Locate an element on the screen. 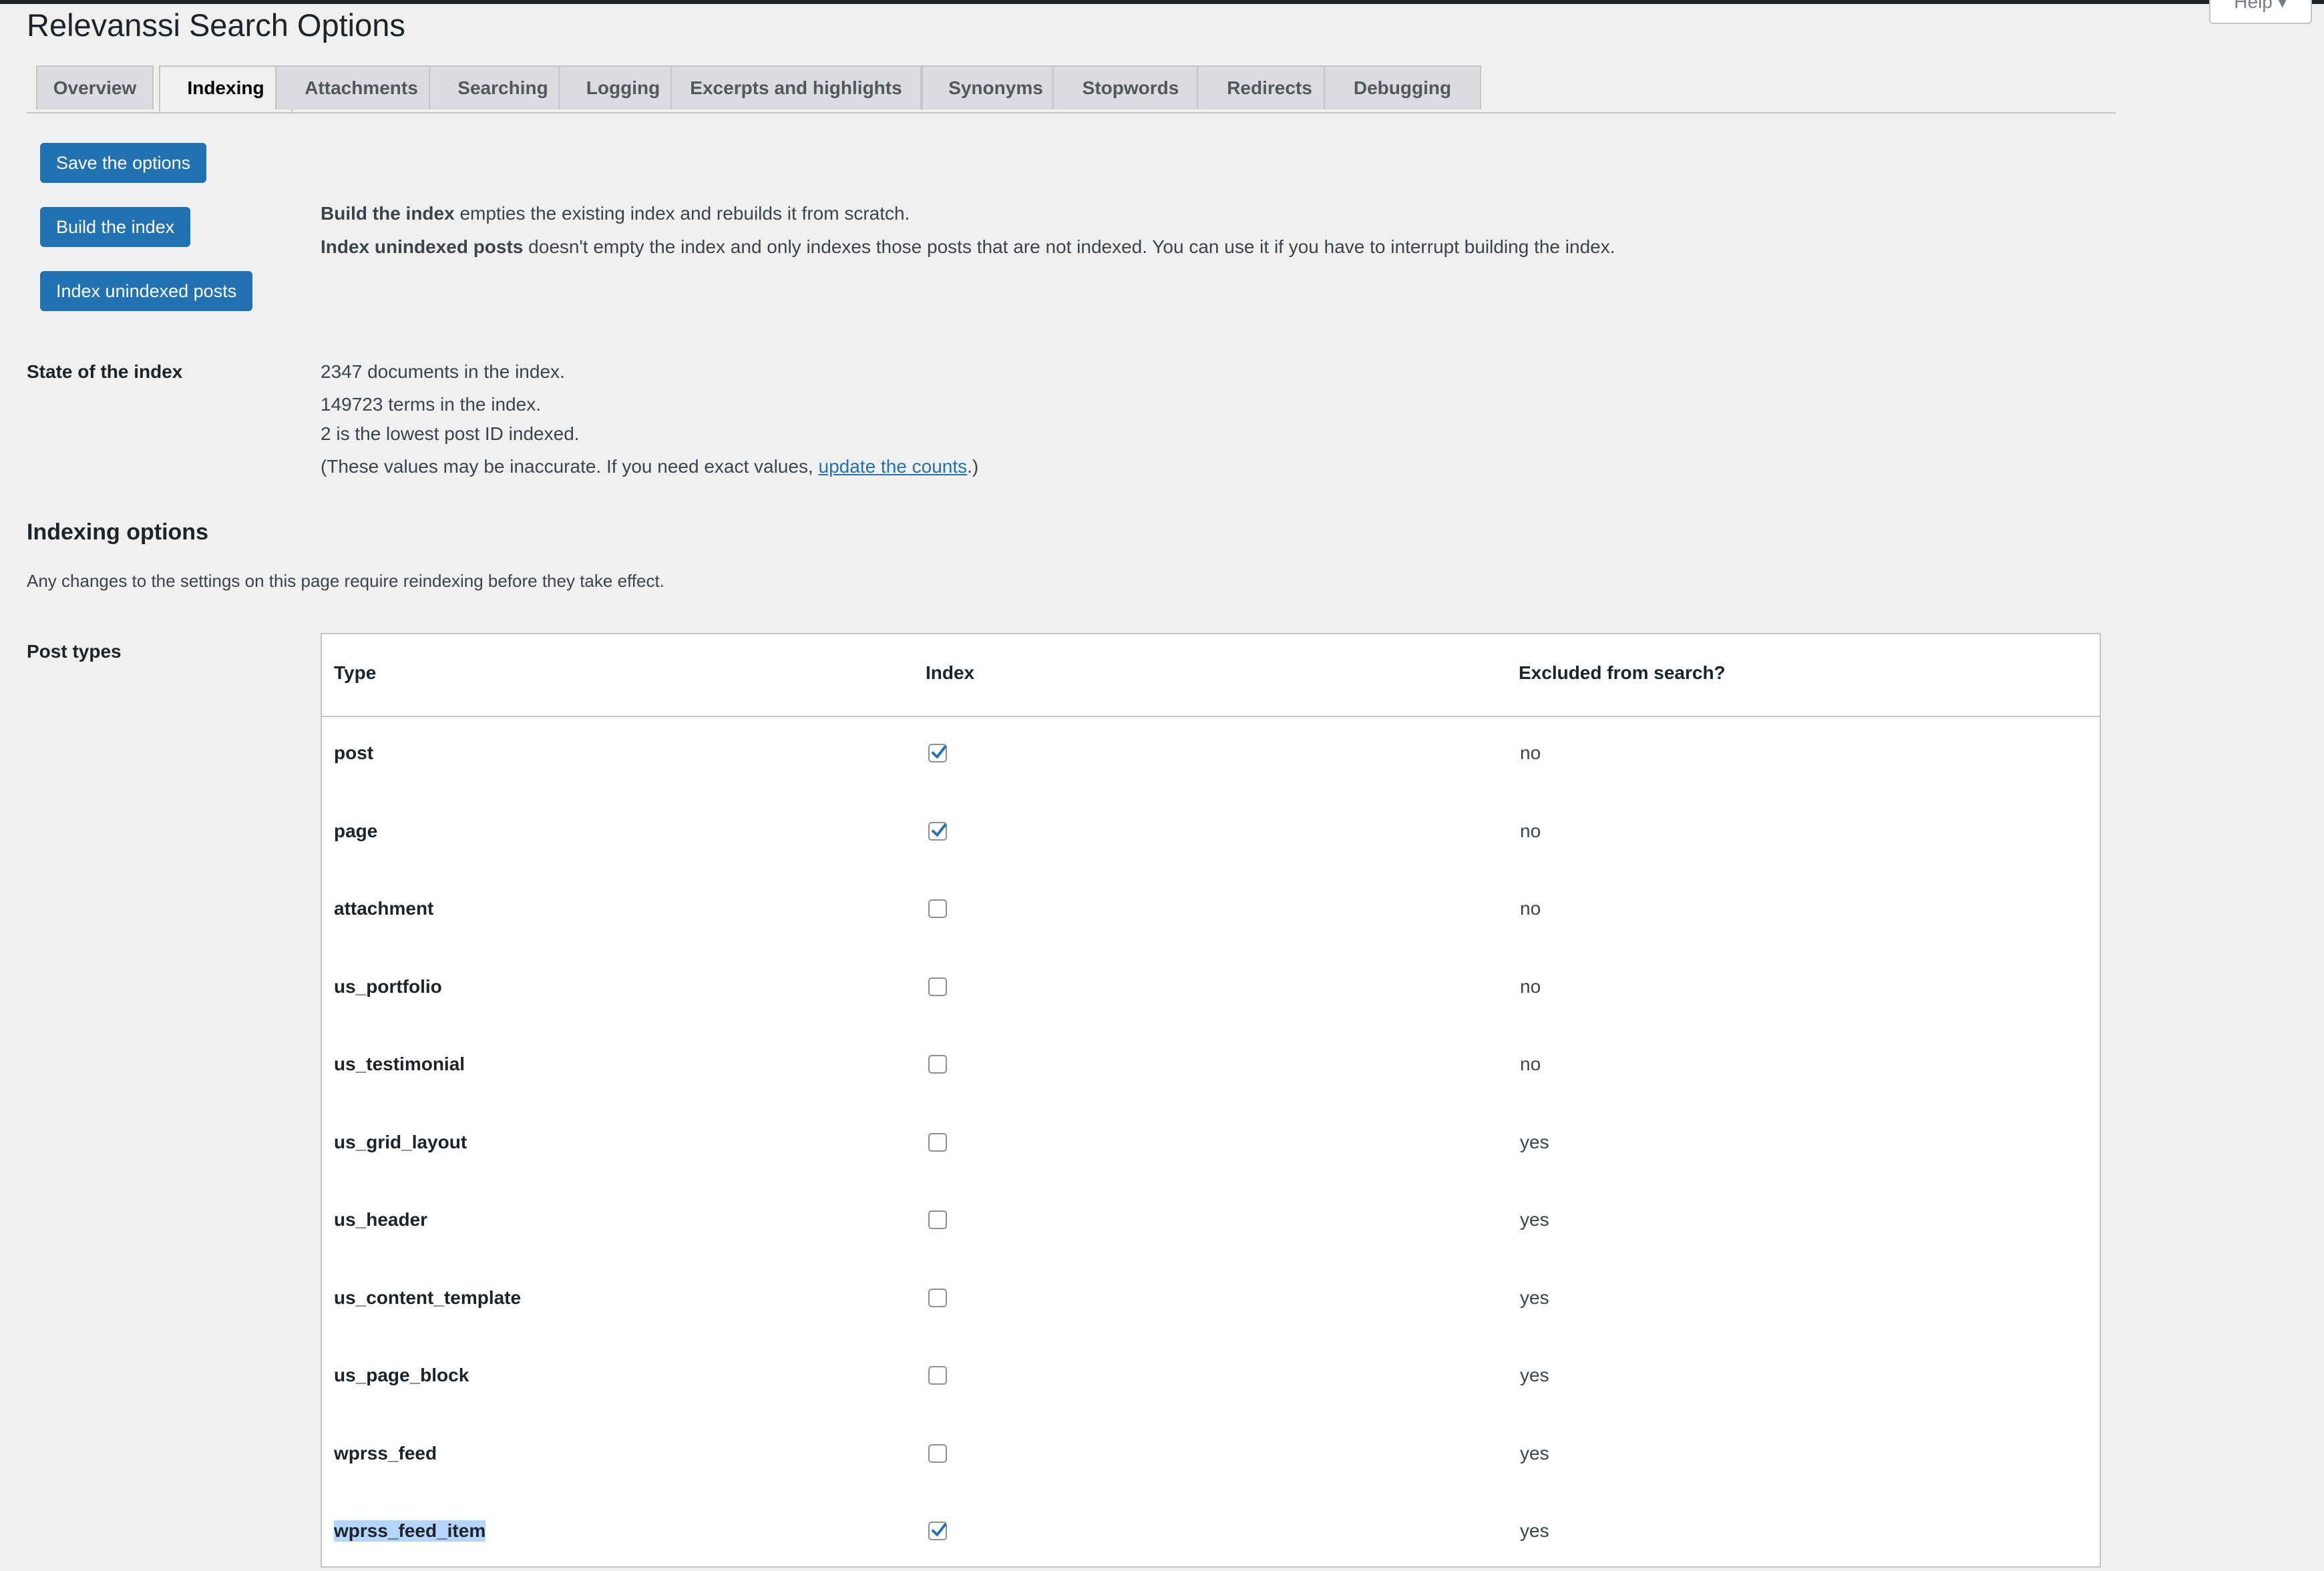 Image resolution: width=2324 pixels, height=1571 pixels. post-type-name: page is located at coordinates (356, 830).